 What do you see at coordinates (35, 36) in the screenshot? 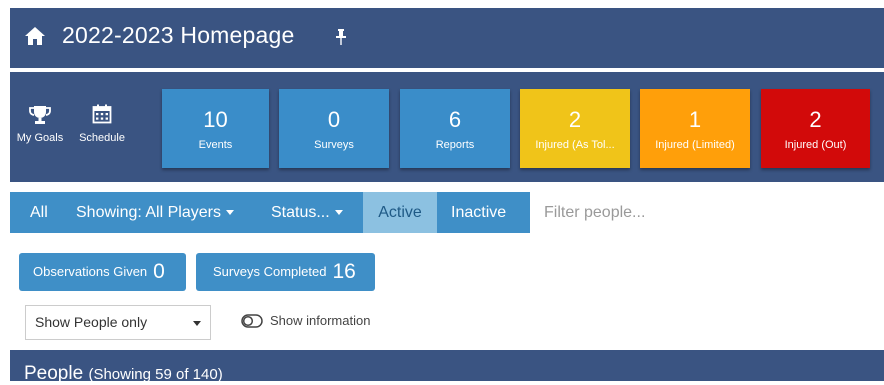
I see `home-icon` at bounding box center [35, 36].